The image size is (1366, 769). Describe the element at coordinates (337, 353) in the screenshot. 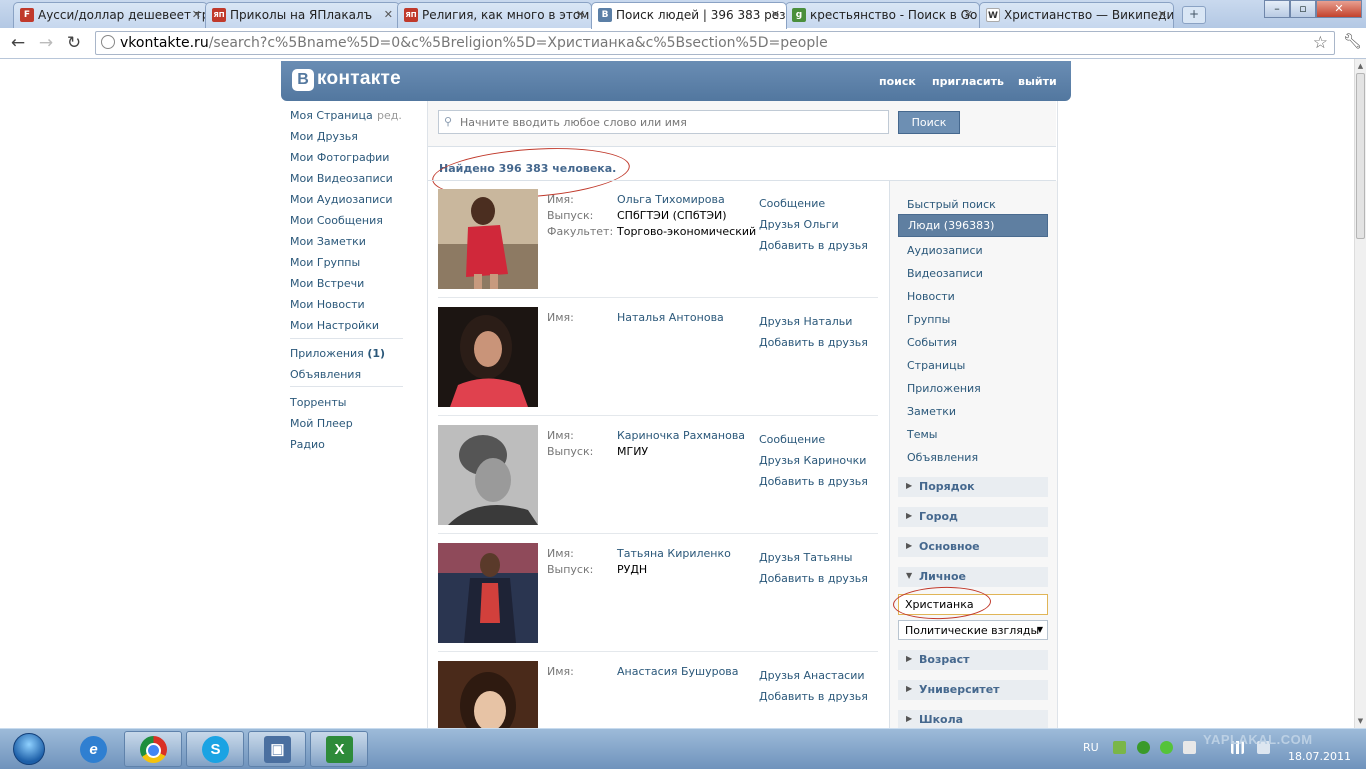

I see `menu-apps: Приложения (1)` at that location.